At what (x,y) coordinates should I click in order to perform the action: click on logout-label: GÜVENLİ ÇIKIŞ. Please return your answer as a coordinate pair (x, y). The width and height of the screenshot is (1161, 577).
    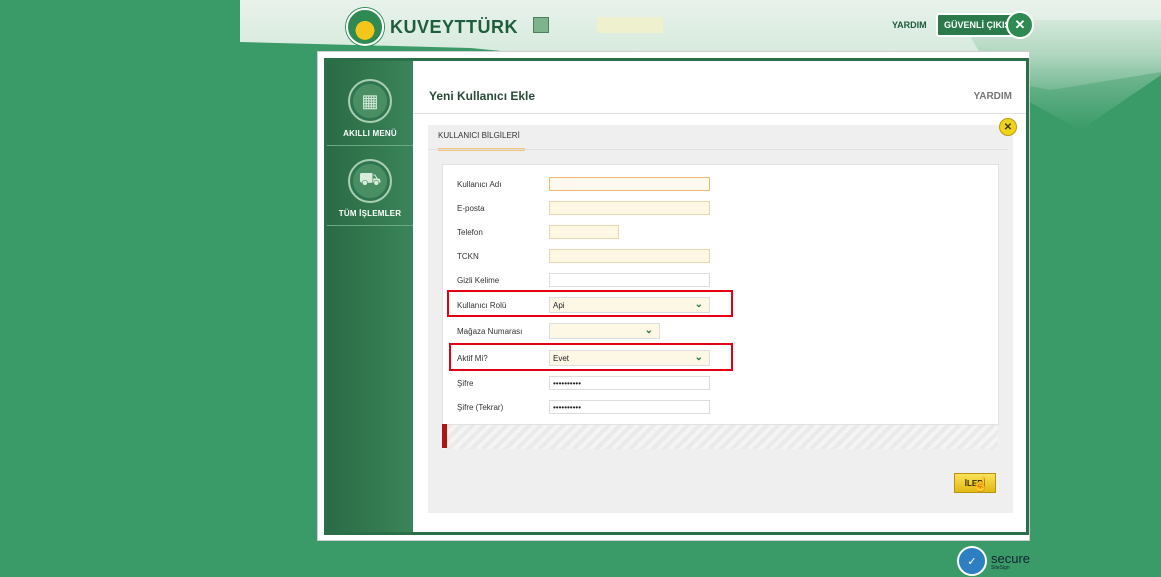
    Looking at the image, I should click on (977, 25).